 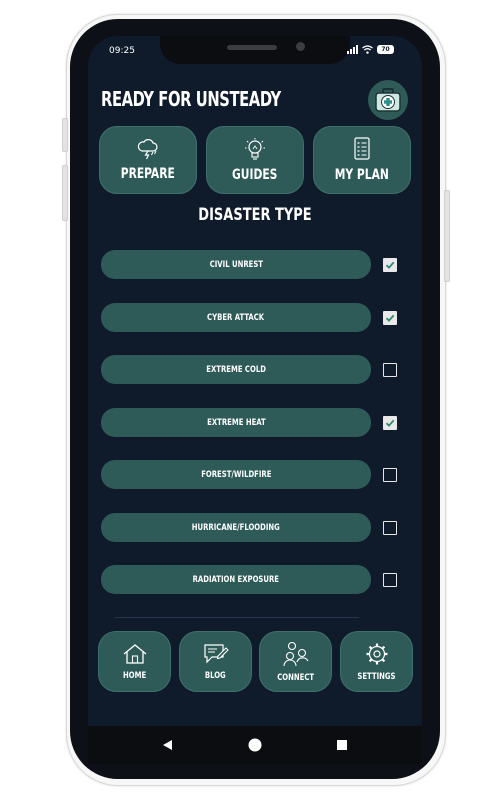 I want to click on status-icons: 70, so click(x=370, y=49).